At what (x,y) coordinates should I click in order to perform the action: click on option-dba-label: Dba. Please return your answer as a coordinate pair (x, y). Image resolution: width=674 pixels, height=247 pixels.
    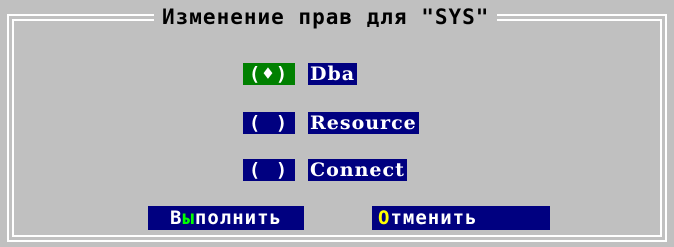
    Looking at the image, I should click on (333, 74).